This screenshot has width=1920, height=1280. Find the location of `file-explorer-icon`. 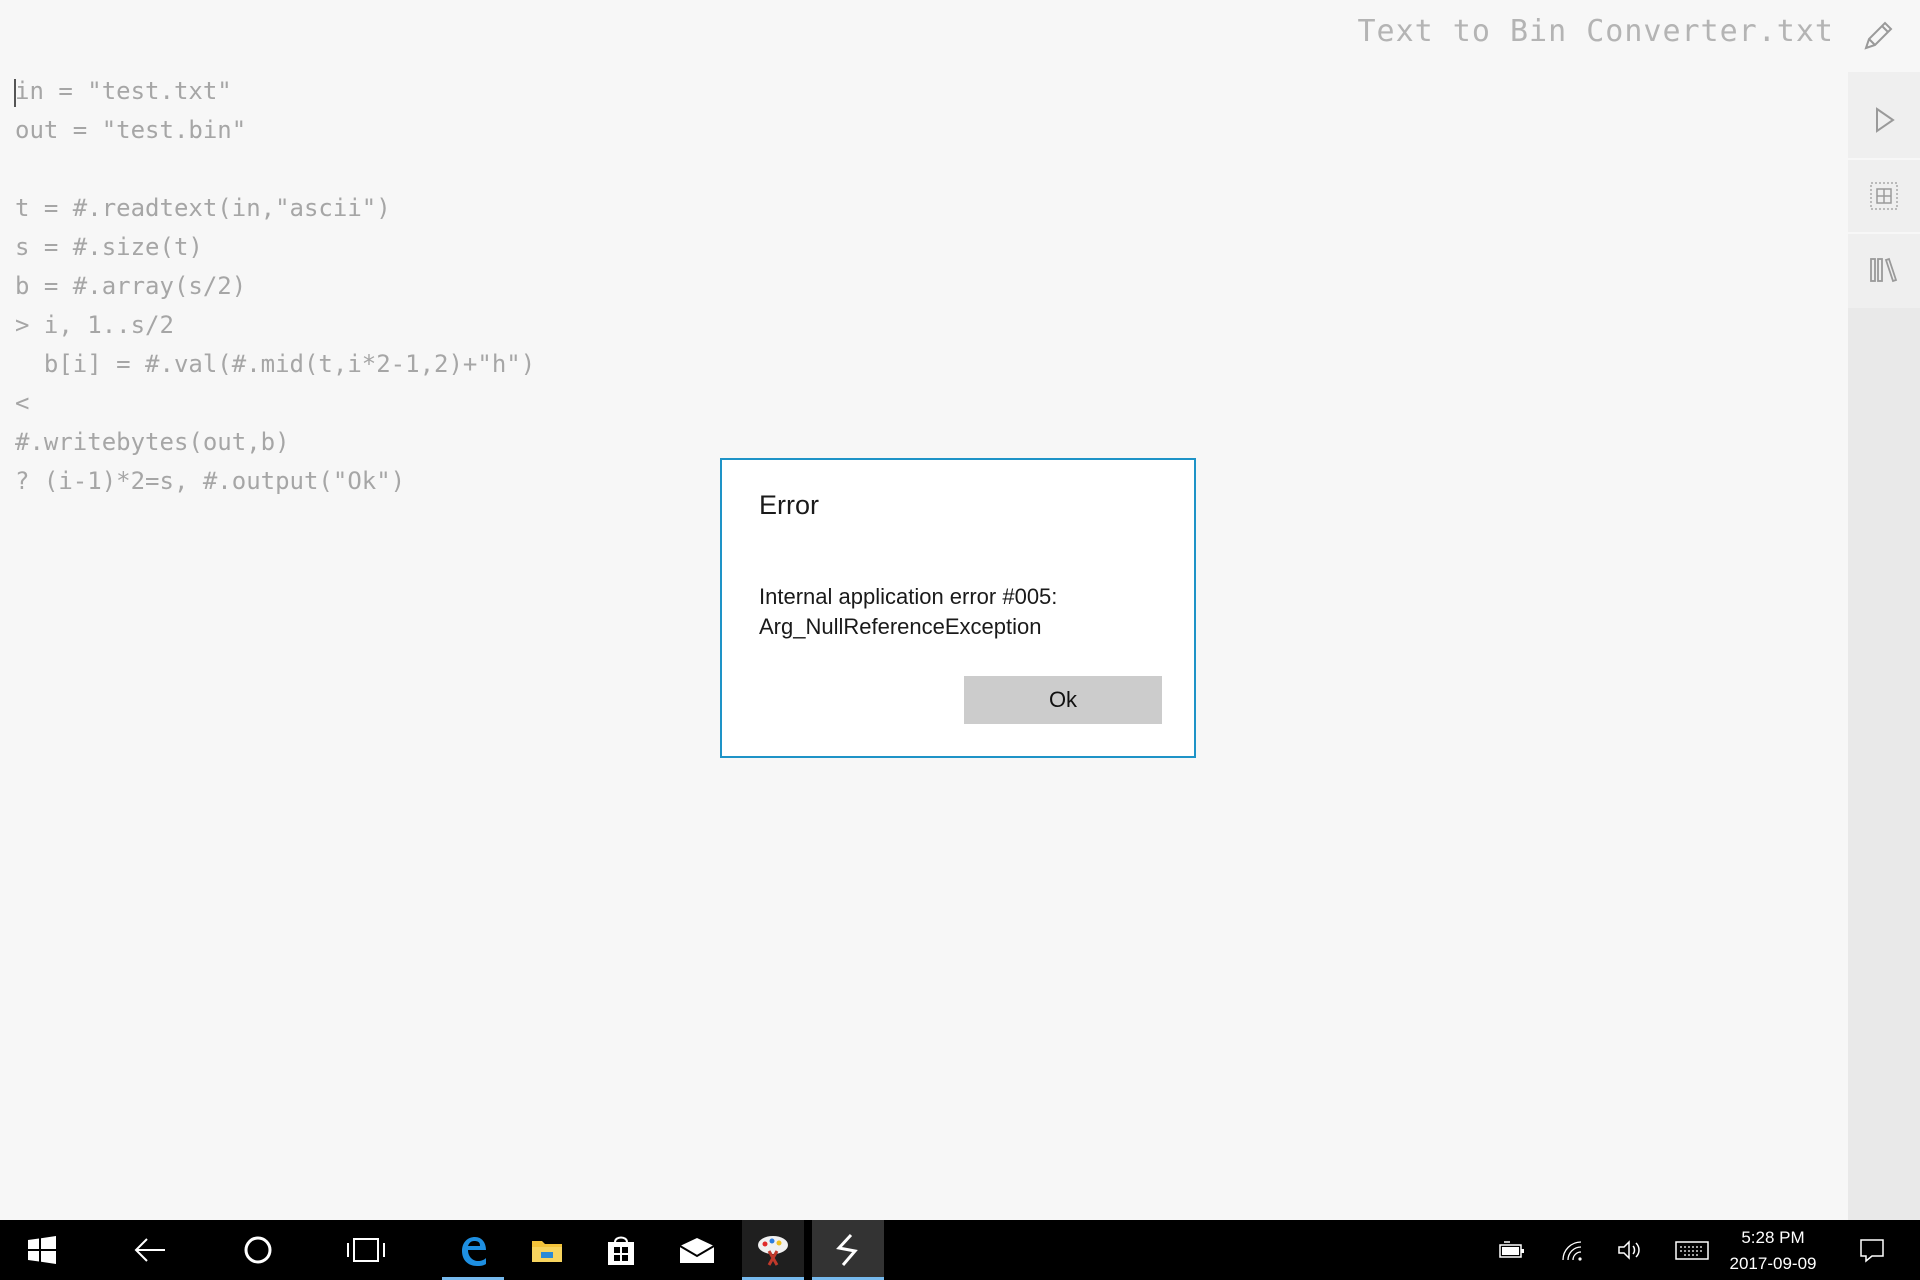

file-explorer-icon is located at coordinates (547, 1251).